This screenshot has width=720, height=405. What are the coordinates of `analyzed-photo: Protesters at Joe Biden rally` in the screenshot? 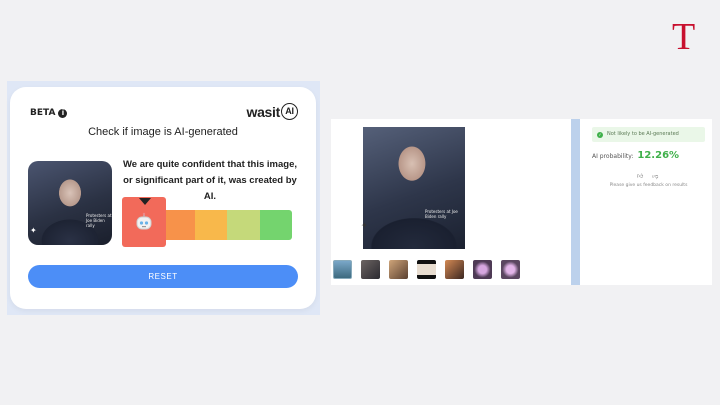 It's located at (414, 188).